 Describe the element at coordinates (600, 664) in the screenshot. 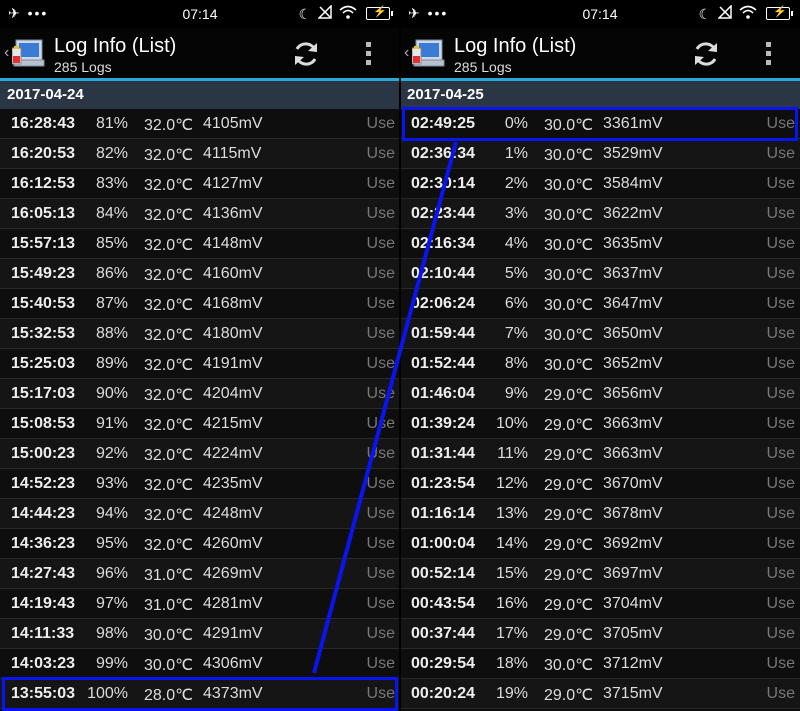

I see `log-row: 00:29:54 18% 30.0℃ 3712mV Use` at that location.